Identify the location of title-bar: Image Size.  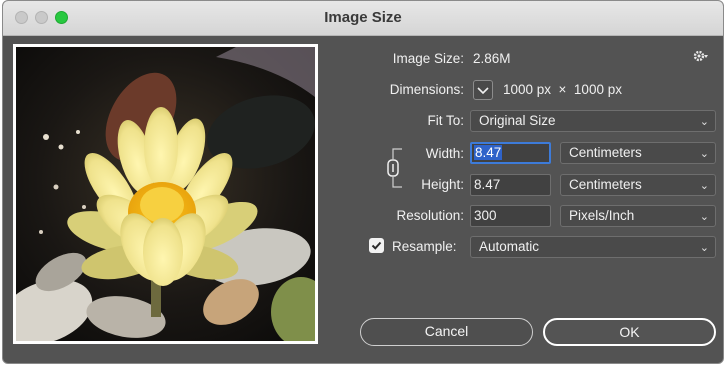
(363, 18).